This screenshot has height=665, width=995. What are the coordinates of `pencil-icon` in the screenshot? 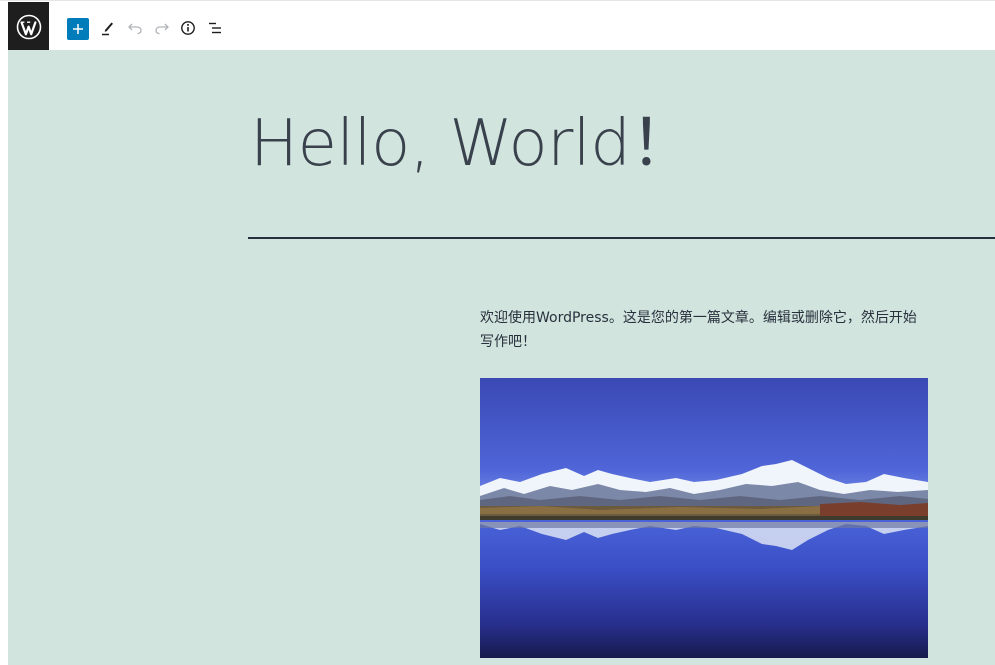 It's located at (107, 29).